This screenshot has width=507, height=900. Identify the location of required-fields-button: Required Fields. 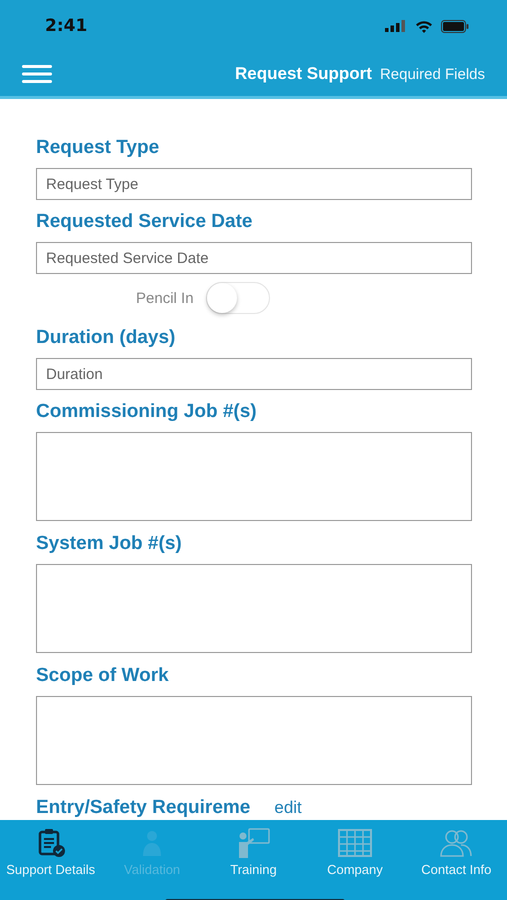
(432, 74).